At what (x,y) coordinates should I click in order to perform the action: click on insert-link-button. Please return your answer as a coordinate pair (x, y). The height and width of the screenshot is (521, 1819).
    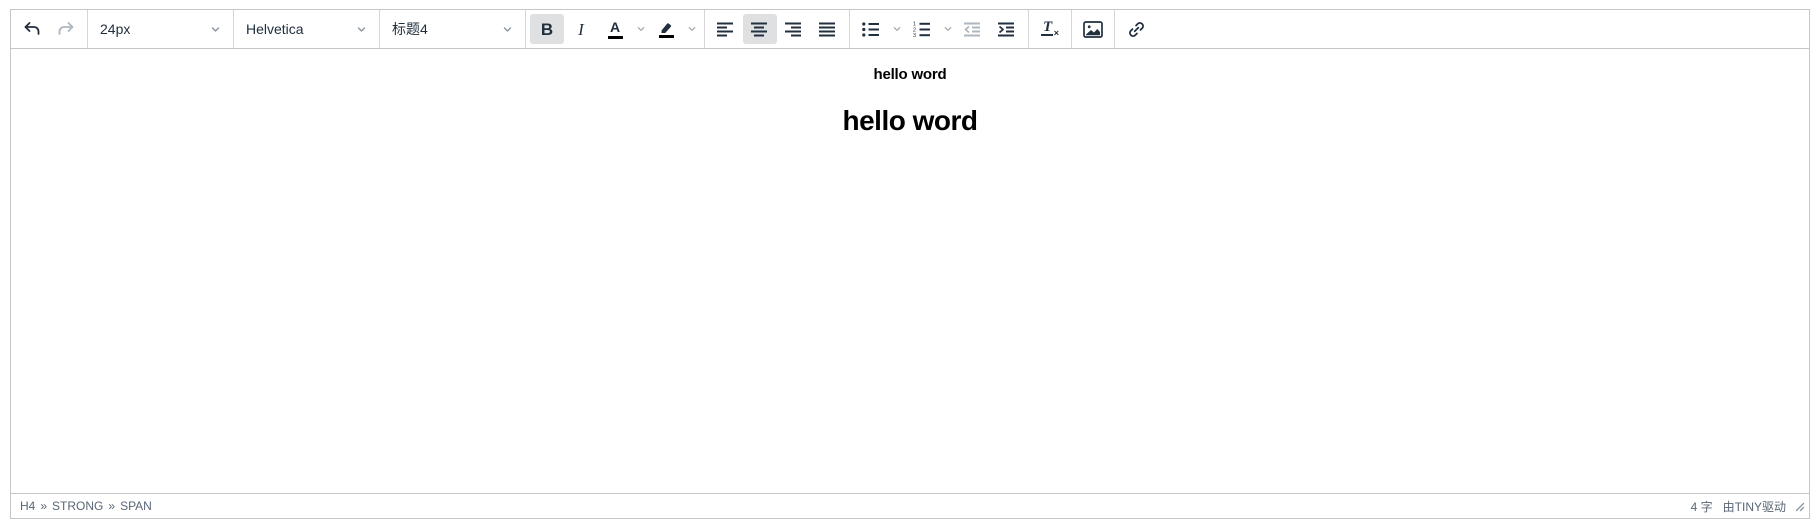
    Looking at the image, I should click on (1136, 29).